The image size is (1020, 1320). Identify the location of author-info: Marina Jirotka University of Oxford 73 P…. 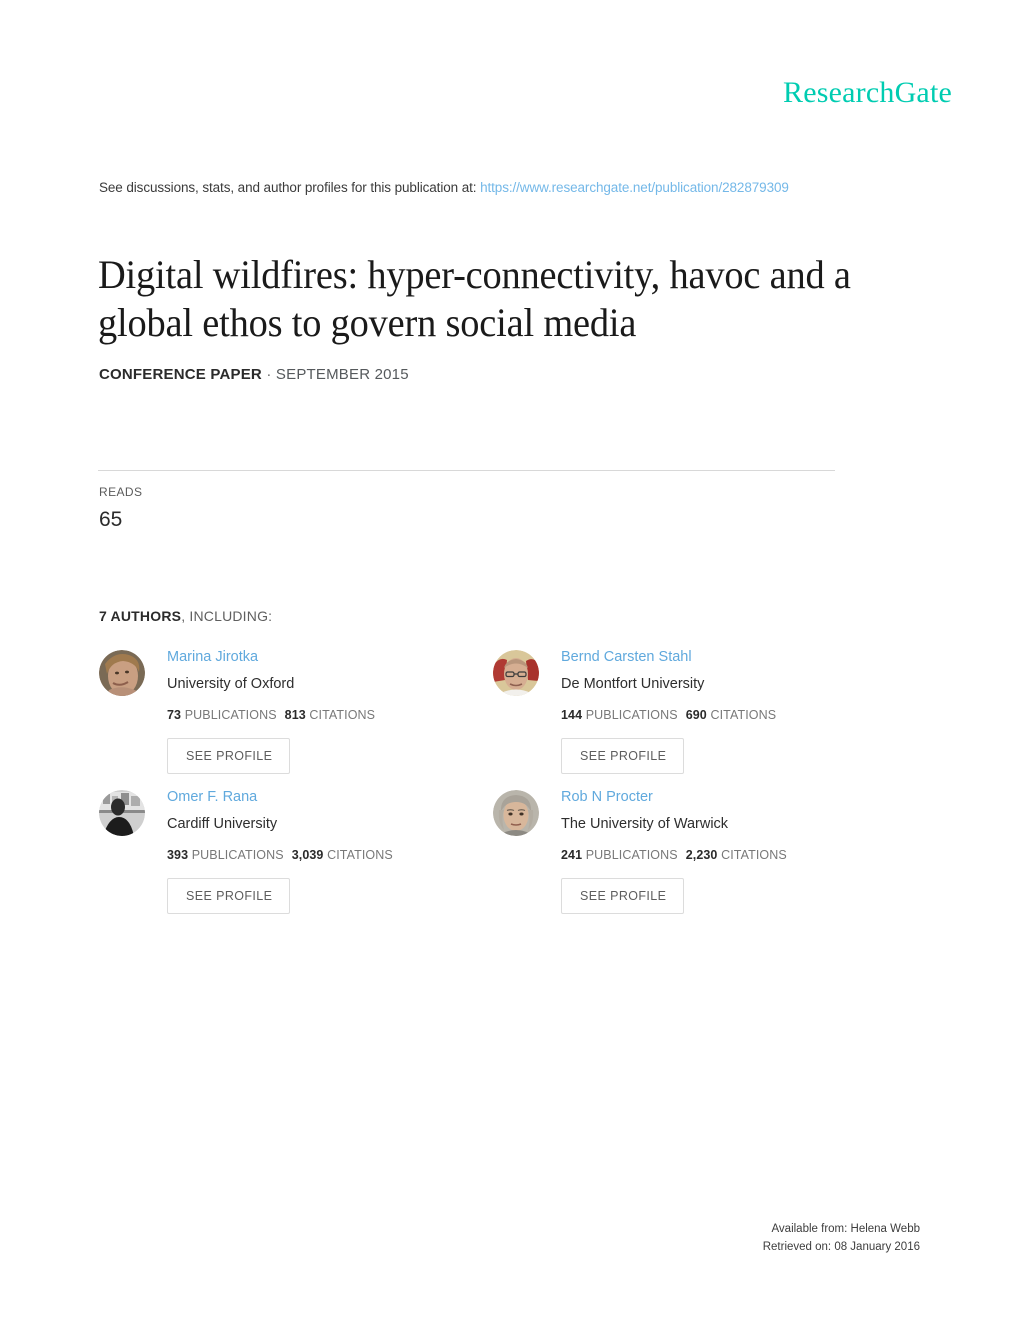
(271, 710).